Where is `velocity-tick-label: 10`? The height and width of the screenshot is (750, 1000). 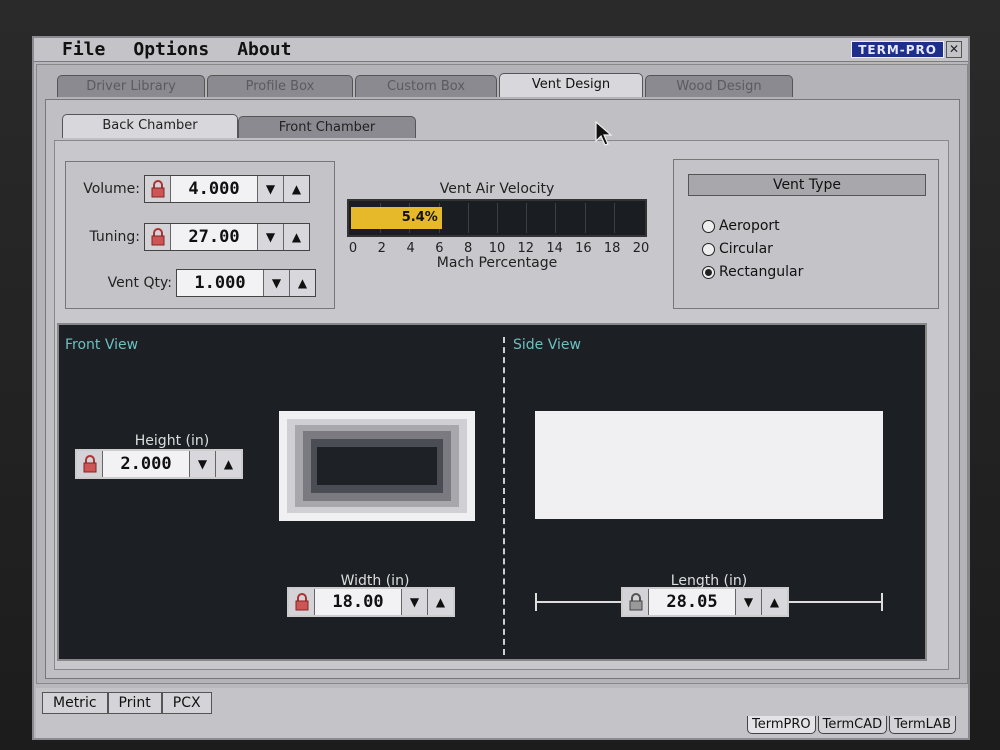 velocity-tick-label: 10 is located at coordinates (497, 248).